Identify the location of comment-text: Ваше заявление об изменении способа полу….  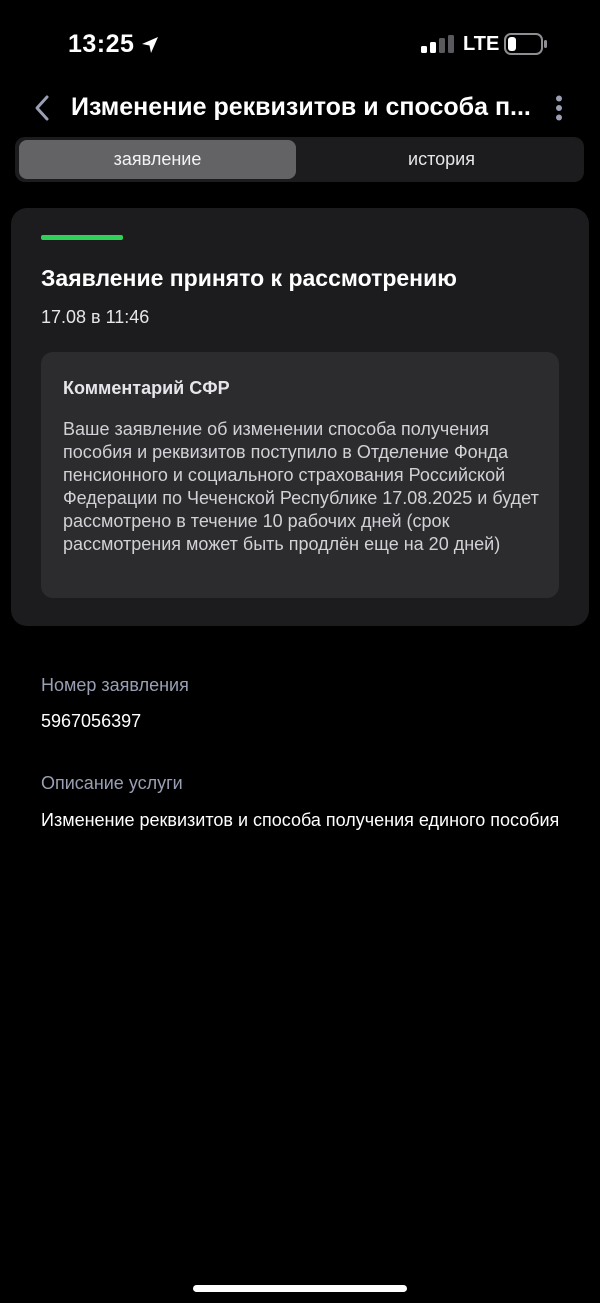
(301, 486).